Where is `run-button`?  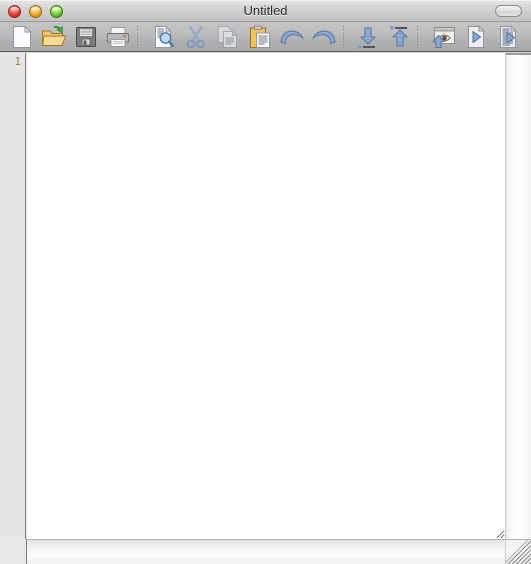 run-button is located at coordinates (476, 37).